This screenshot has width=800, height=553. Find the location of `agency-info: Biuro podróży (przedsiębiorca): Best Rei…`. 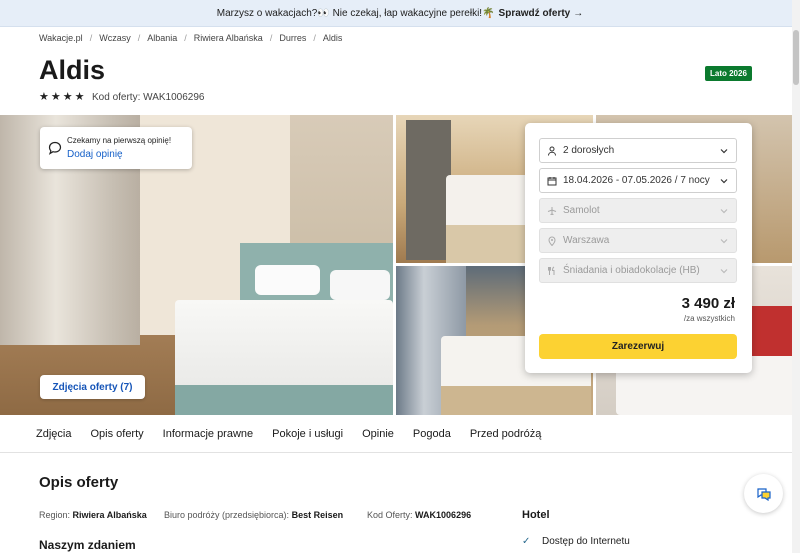

agency-info: Biuro podróży (przedsiębiorca): Best Rei… is located at coordinates (253, 515).